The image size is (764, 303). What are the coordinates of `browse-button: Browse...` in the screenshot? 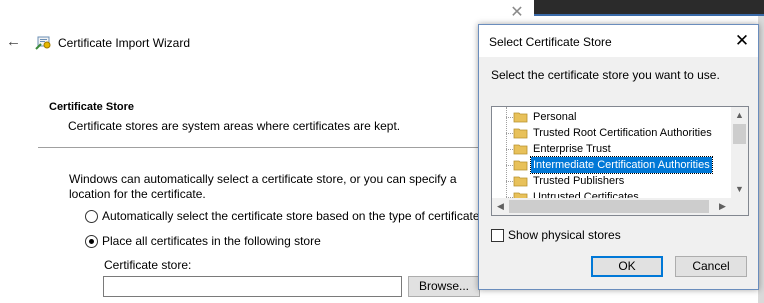 It's located at (444, 286).